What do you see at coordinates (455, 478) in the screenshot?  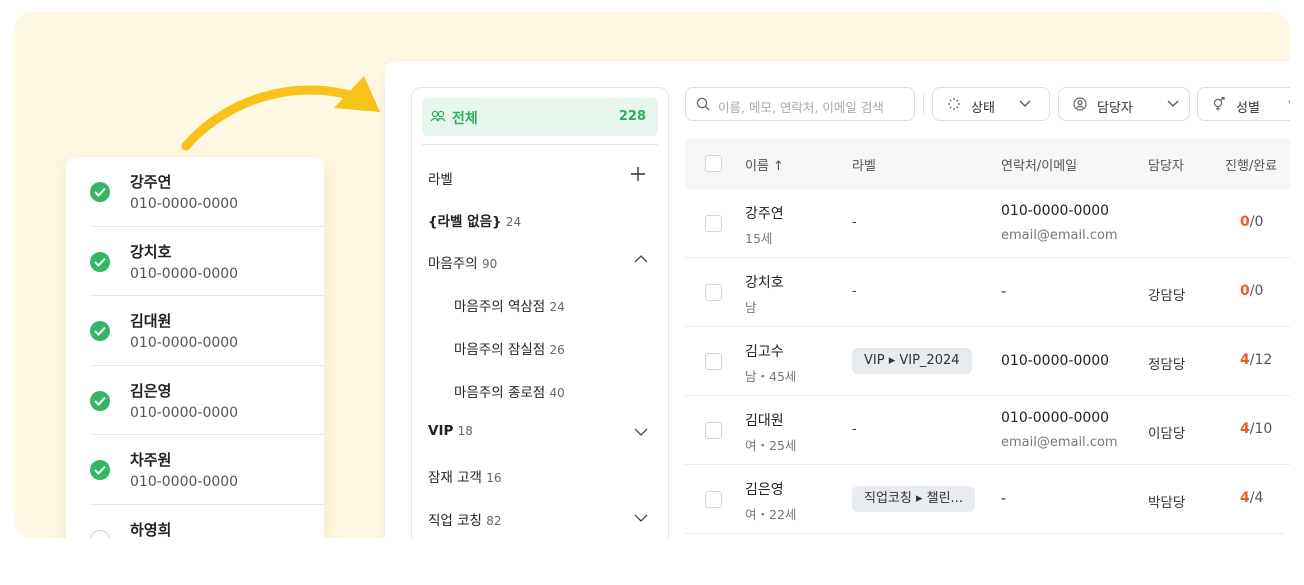 I see `sidebar-item-label: 잠재 고객` at bounding box center [455, 478].